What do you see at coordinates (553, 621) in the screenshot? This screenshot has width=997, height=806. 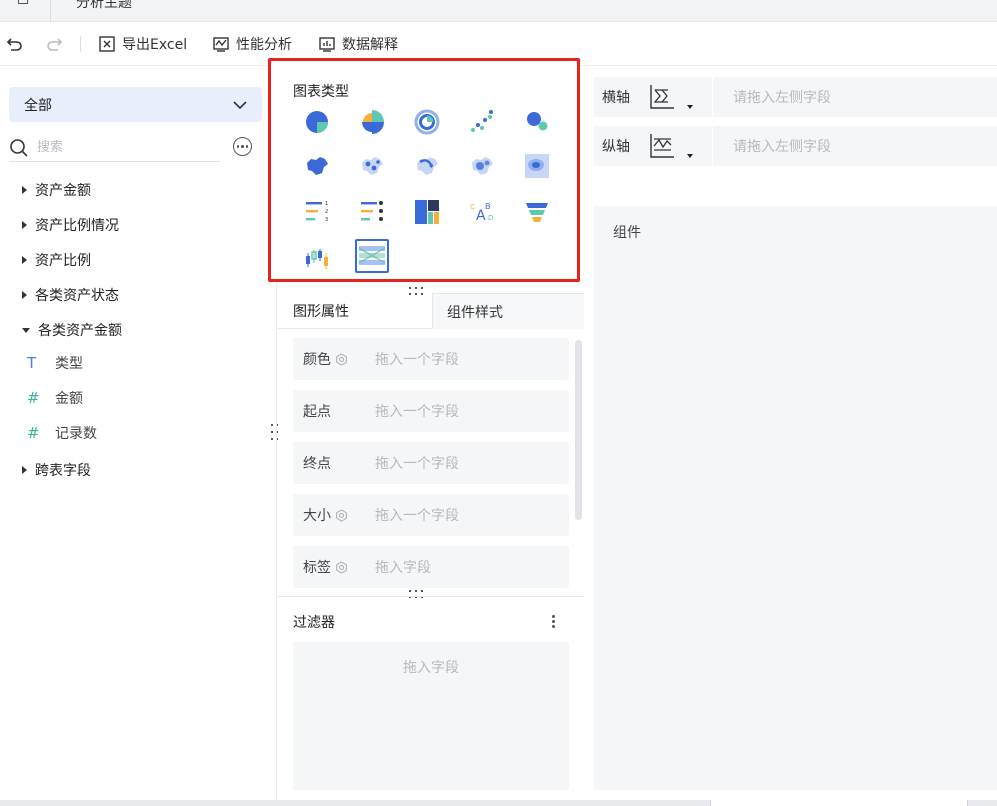 I see `filter-menu-icon` at bounding box center [553, 621].